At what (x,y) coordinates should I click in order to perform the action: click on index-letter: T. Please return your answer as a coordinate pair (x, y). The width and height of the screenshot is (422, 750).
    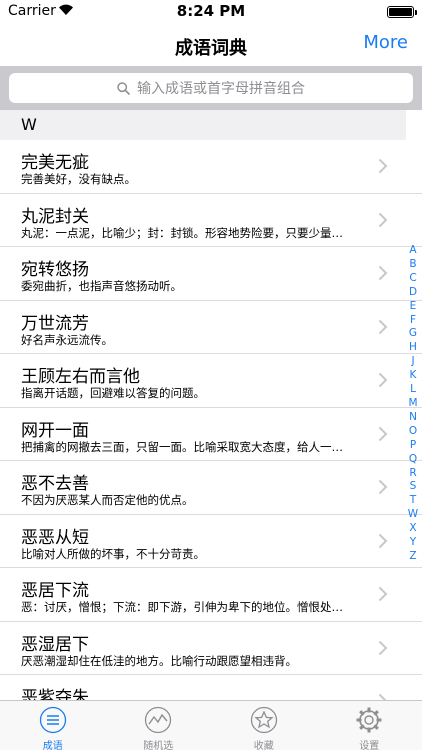
    Looking at the image, I should click on (413, 501).